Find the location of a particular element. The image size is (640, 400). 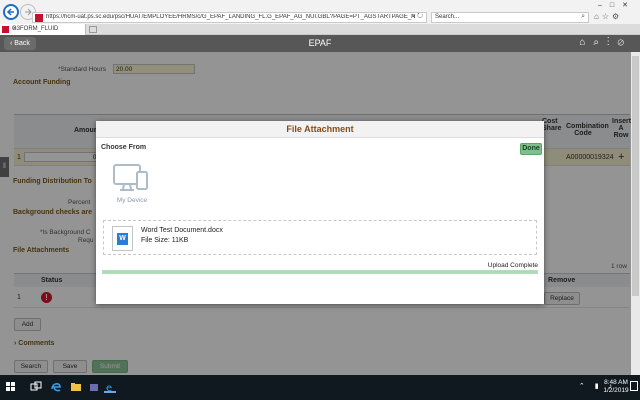

choose-from-label: Choose From is located at coordinates (124, 147).